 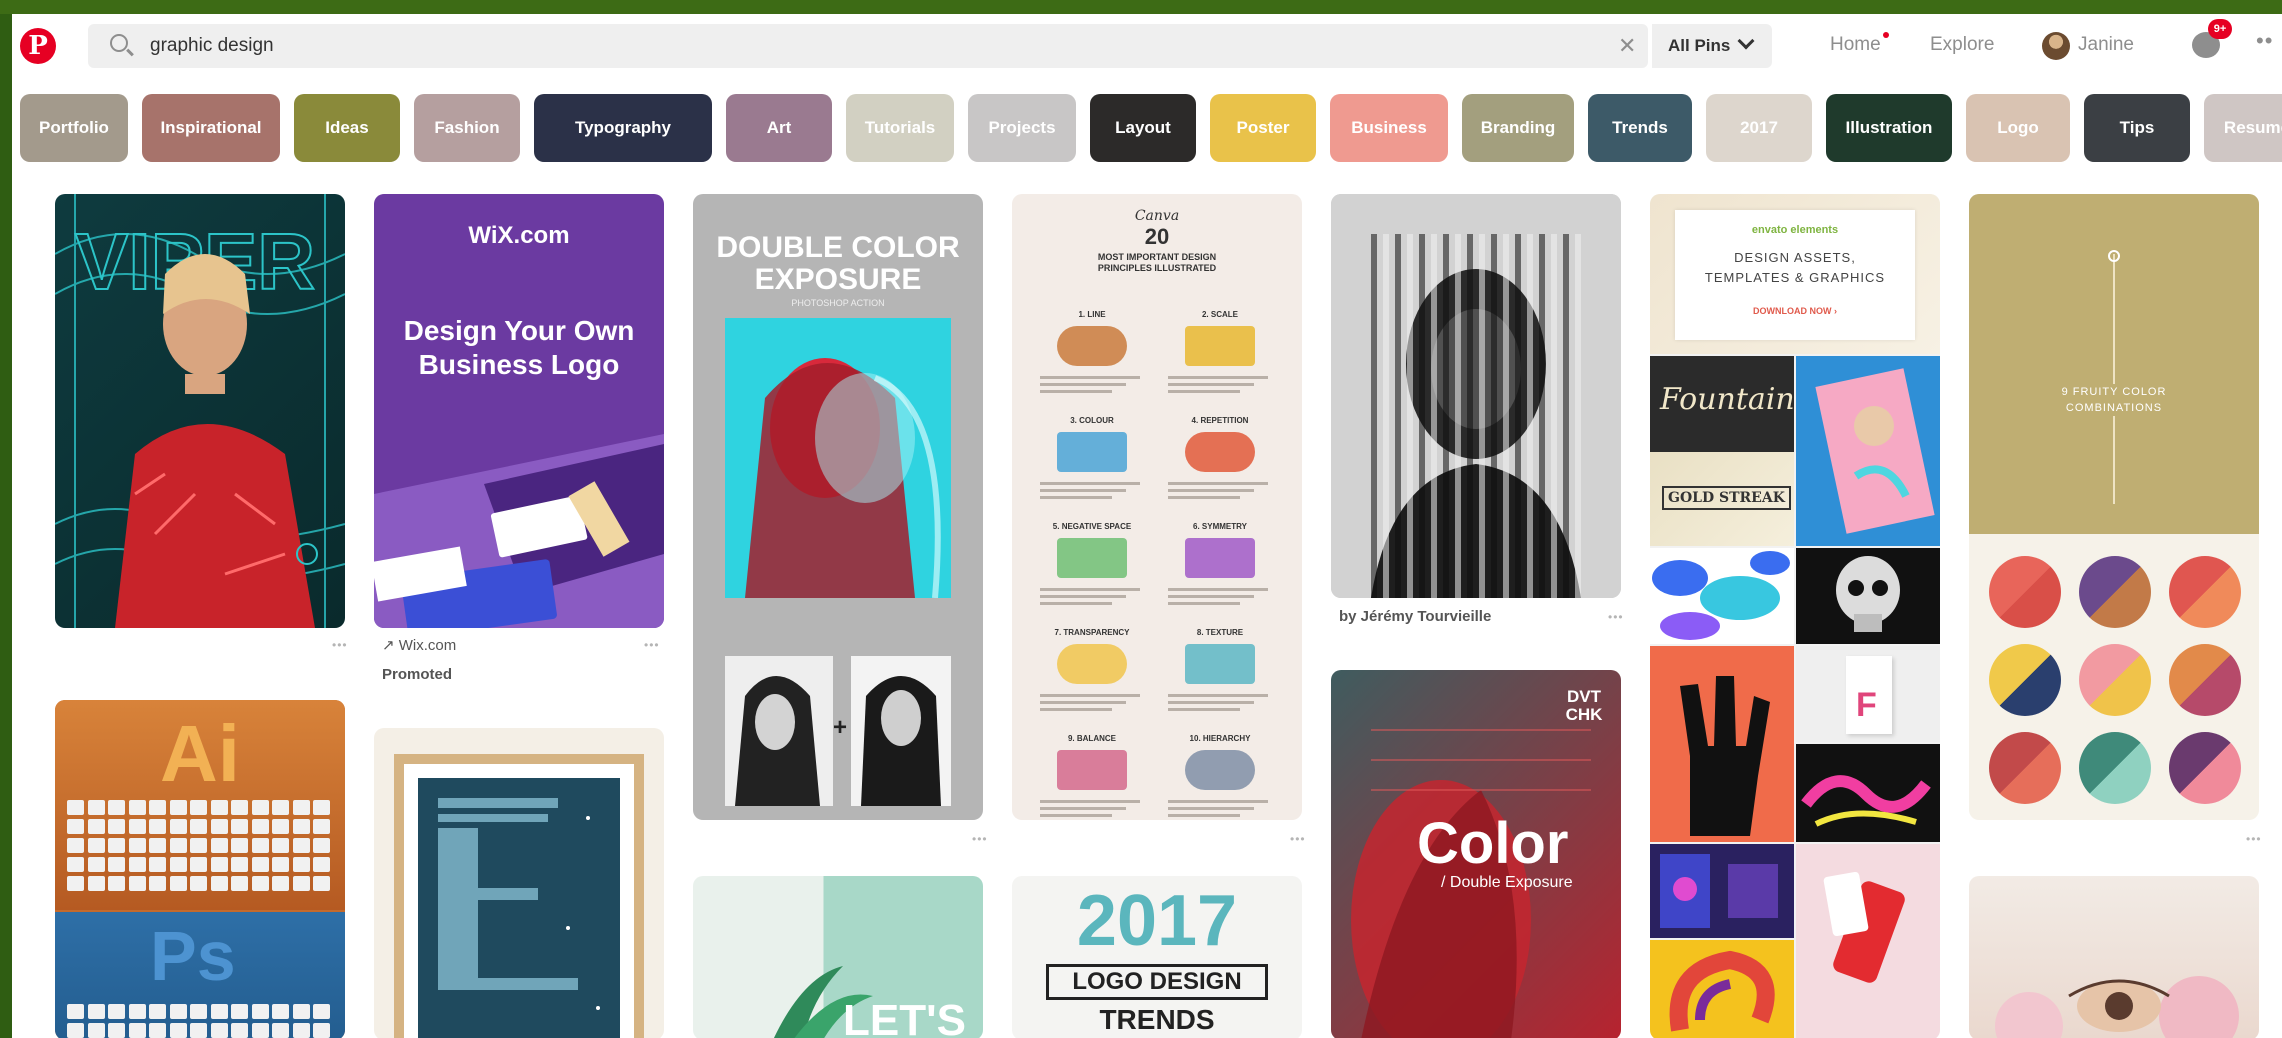 I want to click on pin-lets-poster: LET'S, so click(x=838, y=957).